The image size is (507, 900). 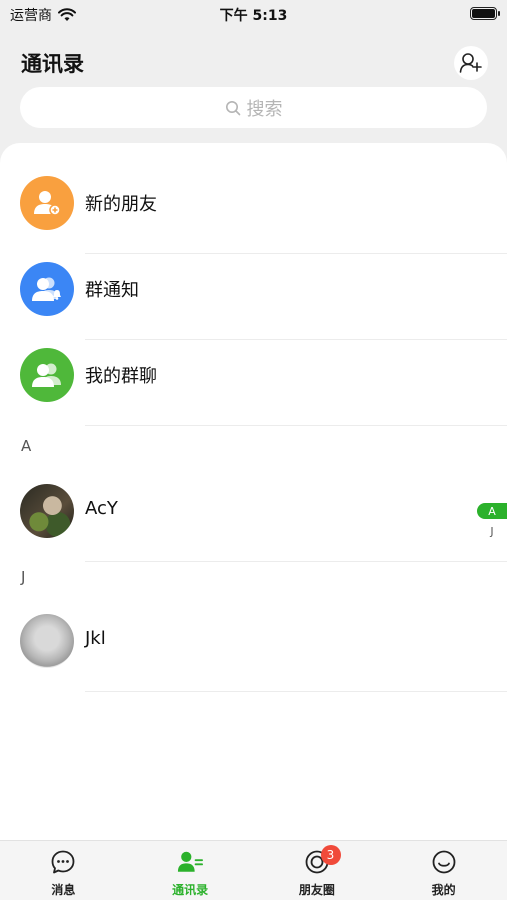 What do you see at coordinates (191, 861) in the screenshot?
I see `contacts-icon` at bounding box center [191, 861].